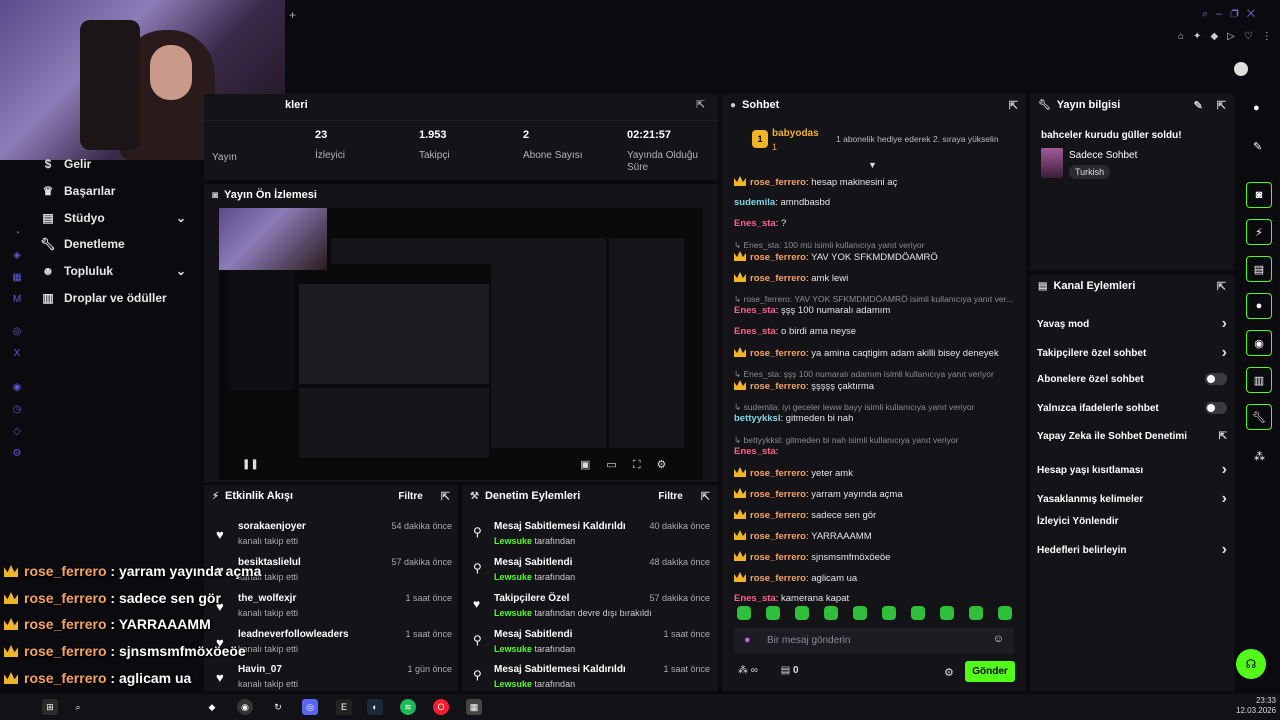 The image size is (1280, 720). I want to click on channel-action-item: İzleyici Yönlendir, so click(1132, 521).